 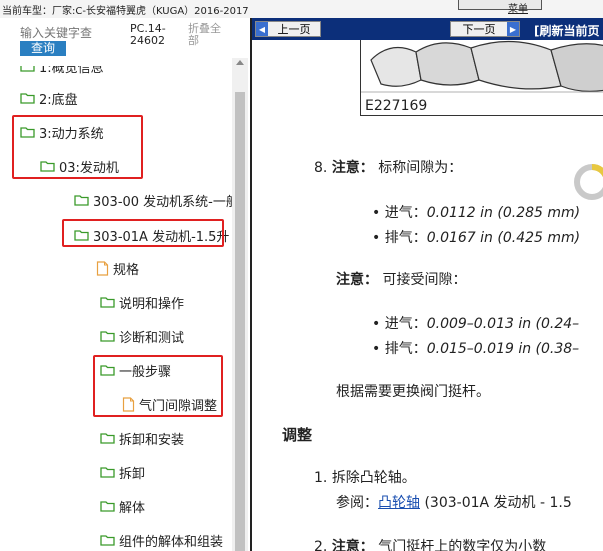 What do you see at coordinates (132, 508) in the screenshot?
I see `tree-item-label: 解体` at bounding box center [132, 508].